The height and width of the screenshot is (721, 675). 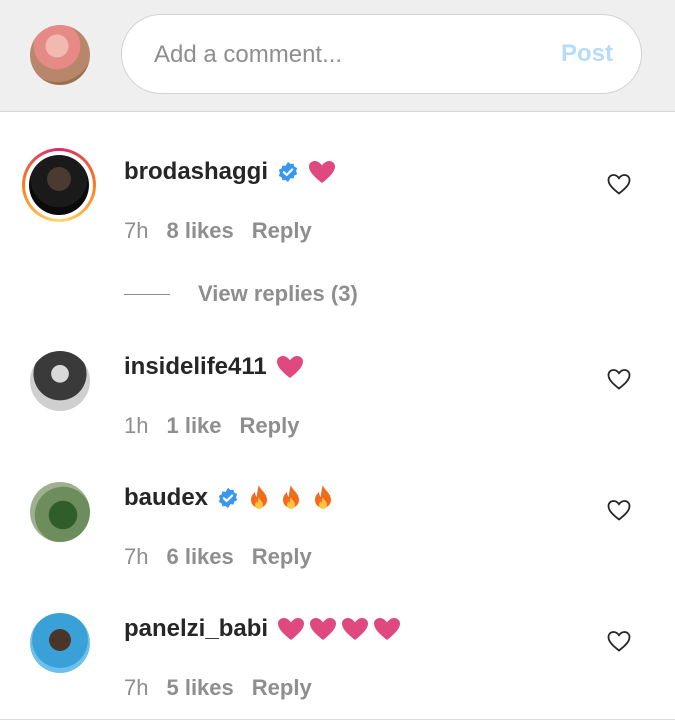 I want to click on likes-count: 5 likes, so click(x=199, y=687).